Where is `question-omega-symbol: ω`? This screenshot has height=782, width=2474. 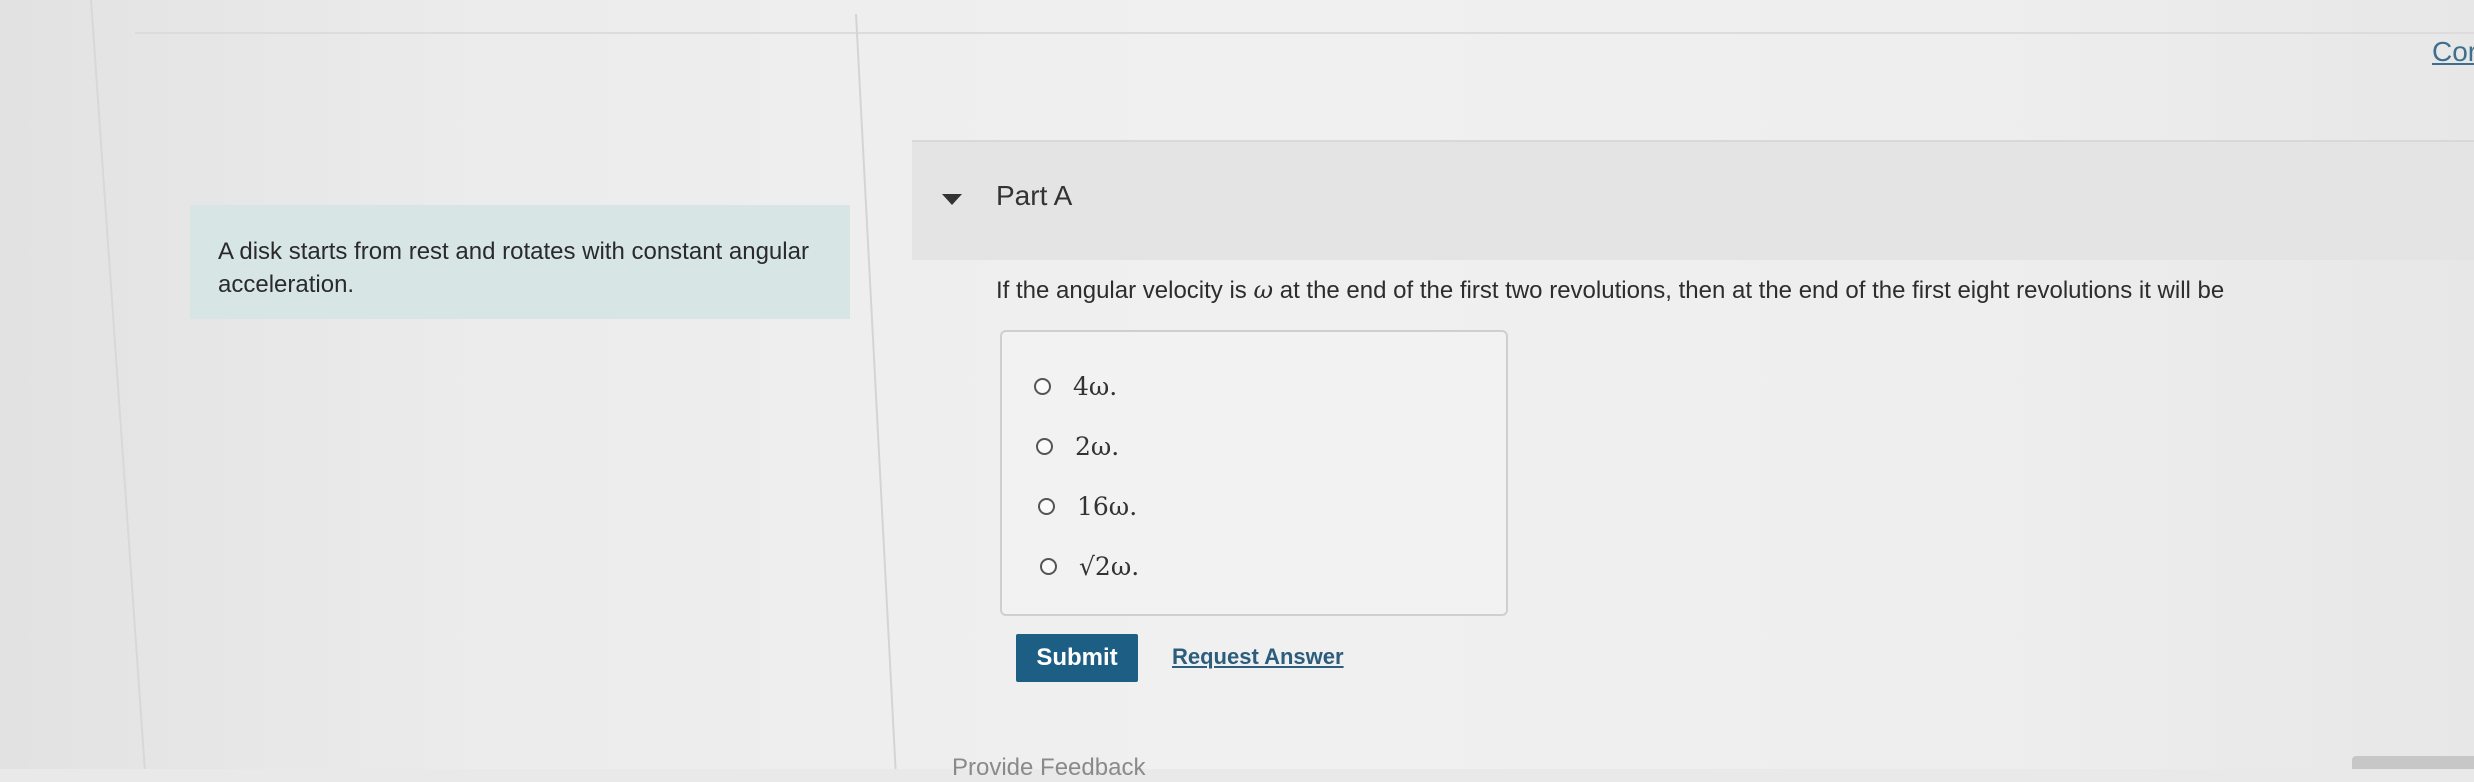
question-omega-symbol: ω is located at coordinates (1263, 290).